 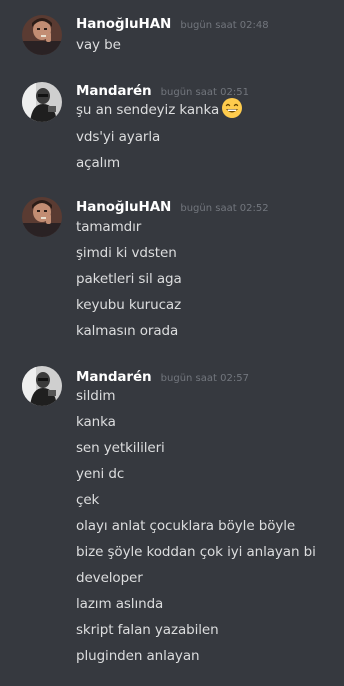 I want to click on message-text: keyubu kurucaz, so click(x=129, y=305).